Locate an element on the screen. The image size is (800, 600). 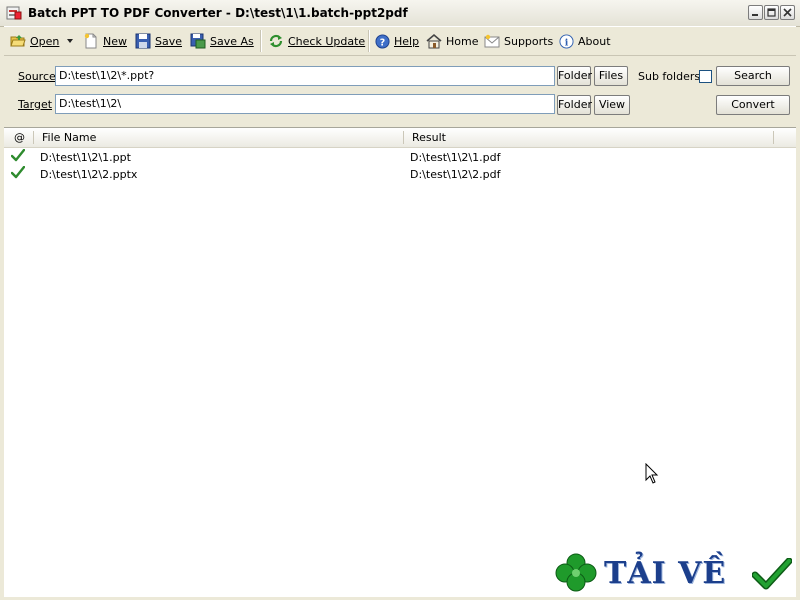
table-row: D:\test\1\2\1.ppt D:\test\1\2\1.pdf is located at coordinates (400, 157).